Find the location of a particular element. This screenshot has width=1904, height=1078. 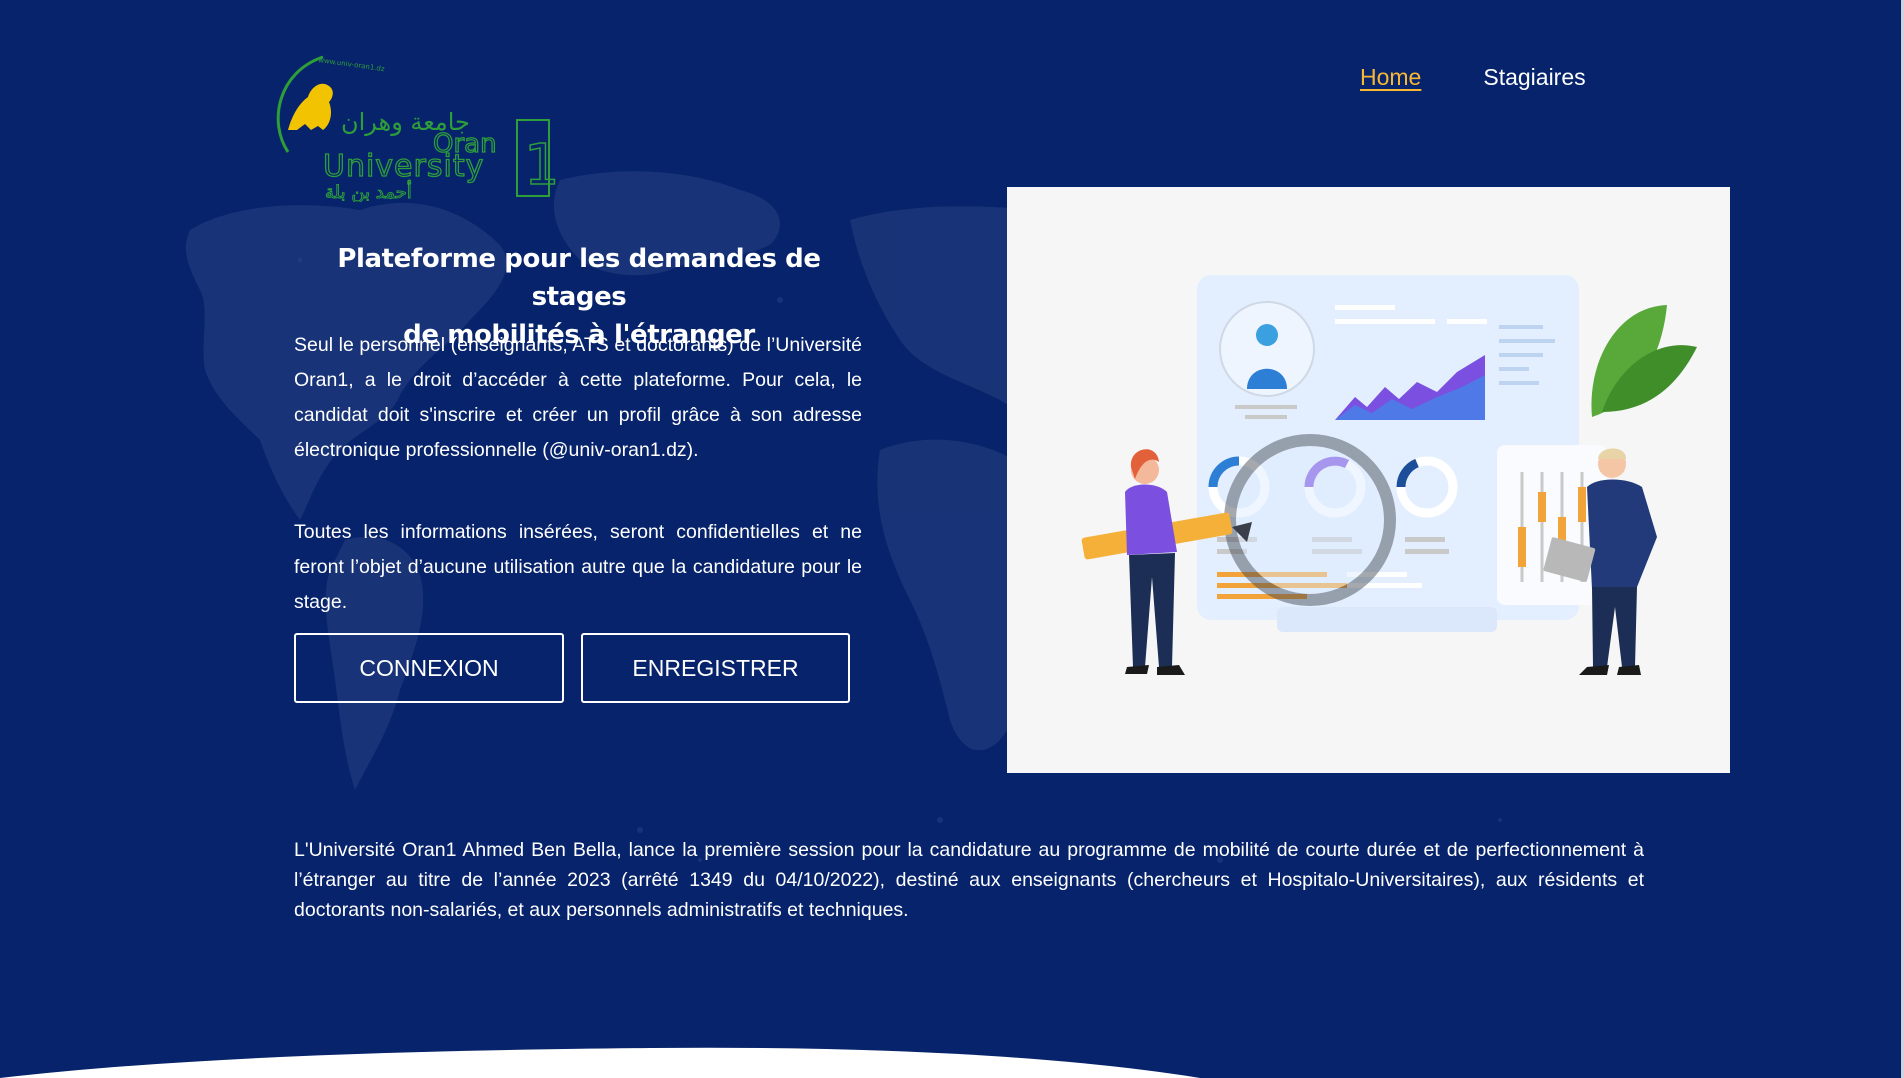

main-nav: Home Stagiaires is located at coordinates (1473, 77).